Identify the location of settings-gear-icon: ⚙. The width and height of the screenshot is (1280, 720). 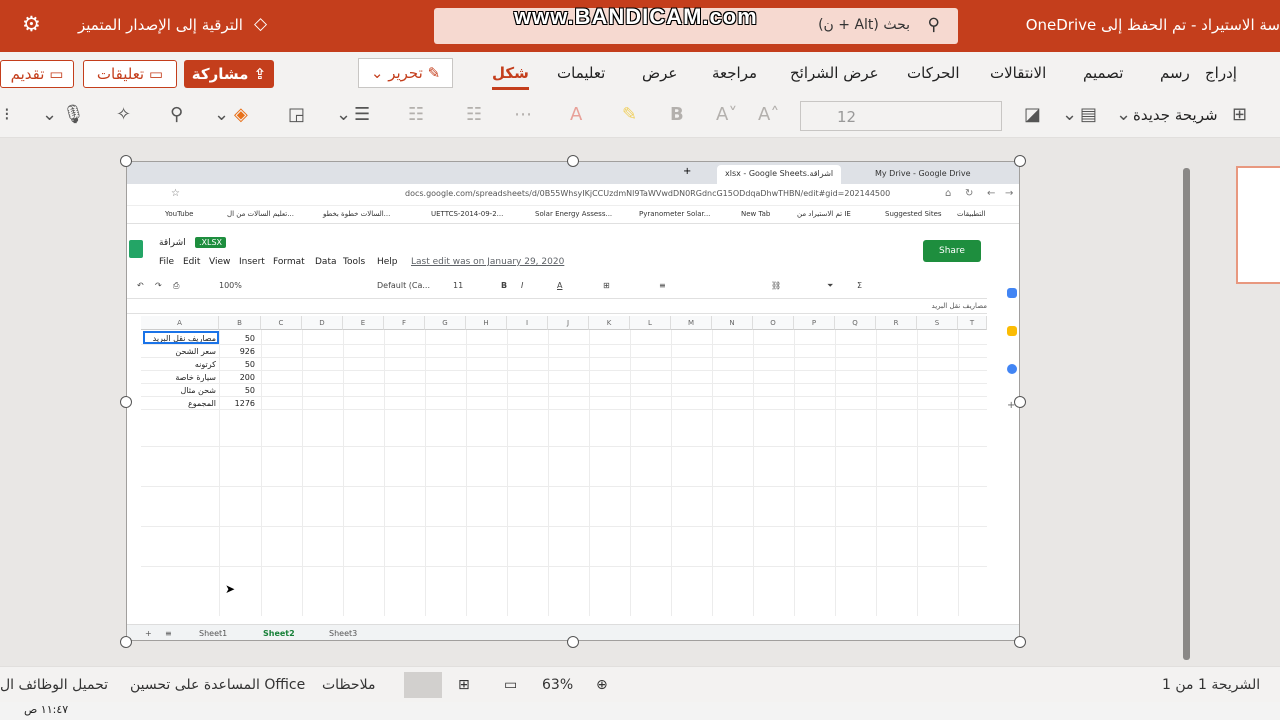
(31, 24).